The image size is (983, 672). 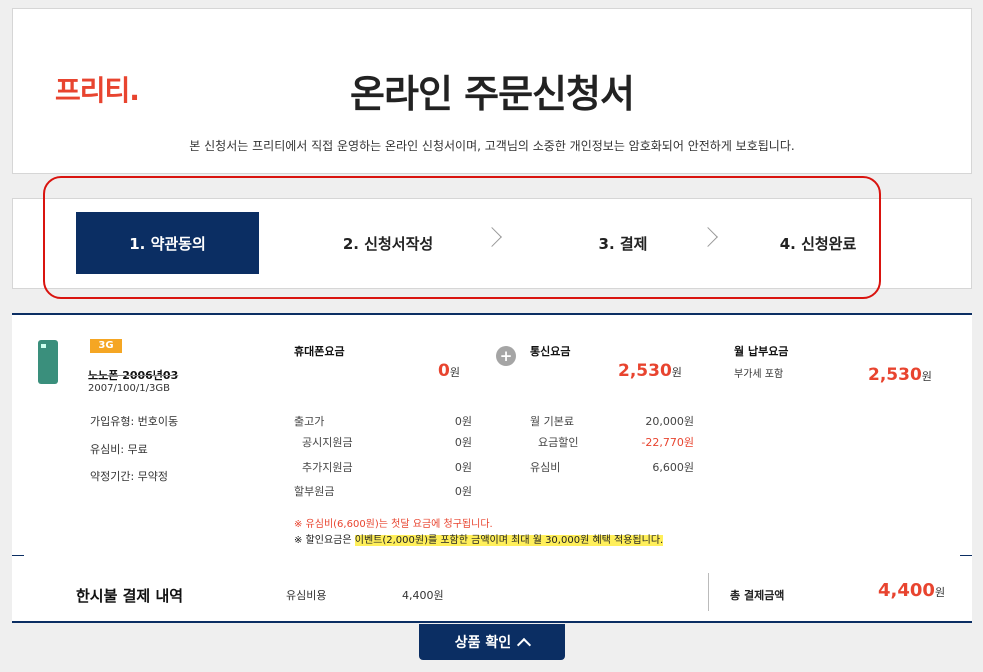 What do you see at coordinates (133, 375) in the screenshot?
I see `product-name: 노노폰 2006년03` at bounding box center [133, 375].